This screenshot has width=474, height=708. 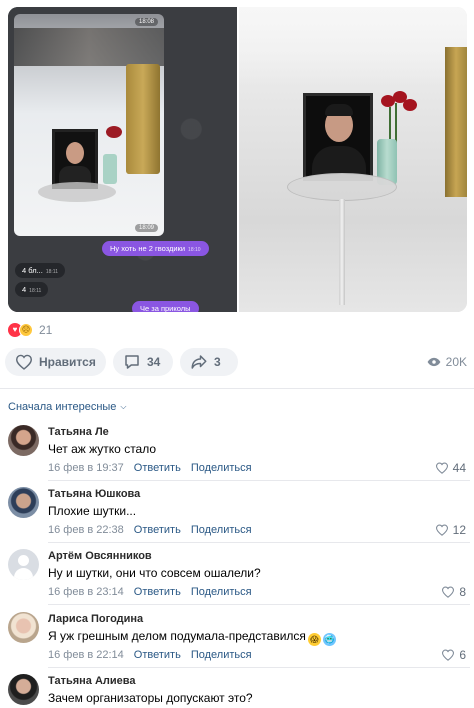 What do you see at coordinates (150, 698) in the screenshot?
I see `comment-text: Зачем организаторы допускают это?` at bounding box center [150, 698].